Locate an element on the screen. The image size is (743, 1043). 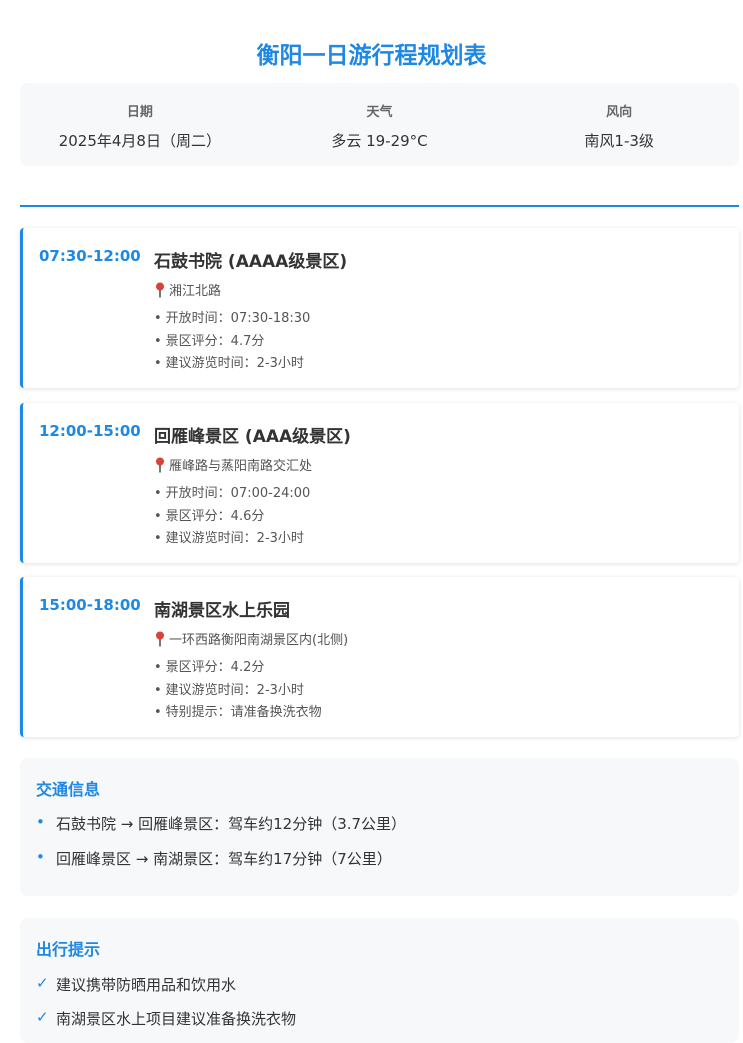
detail-item: • 特别提示：请准备换洗衣物 is located at coordinates (238, 712).